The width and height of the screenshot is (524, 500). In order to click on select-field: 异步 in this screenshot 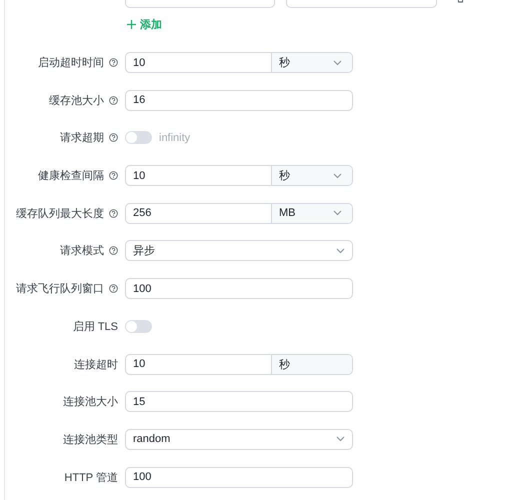, I will do `click(239, 251)`.